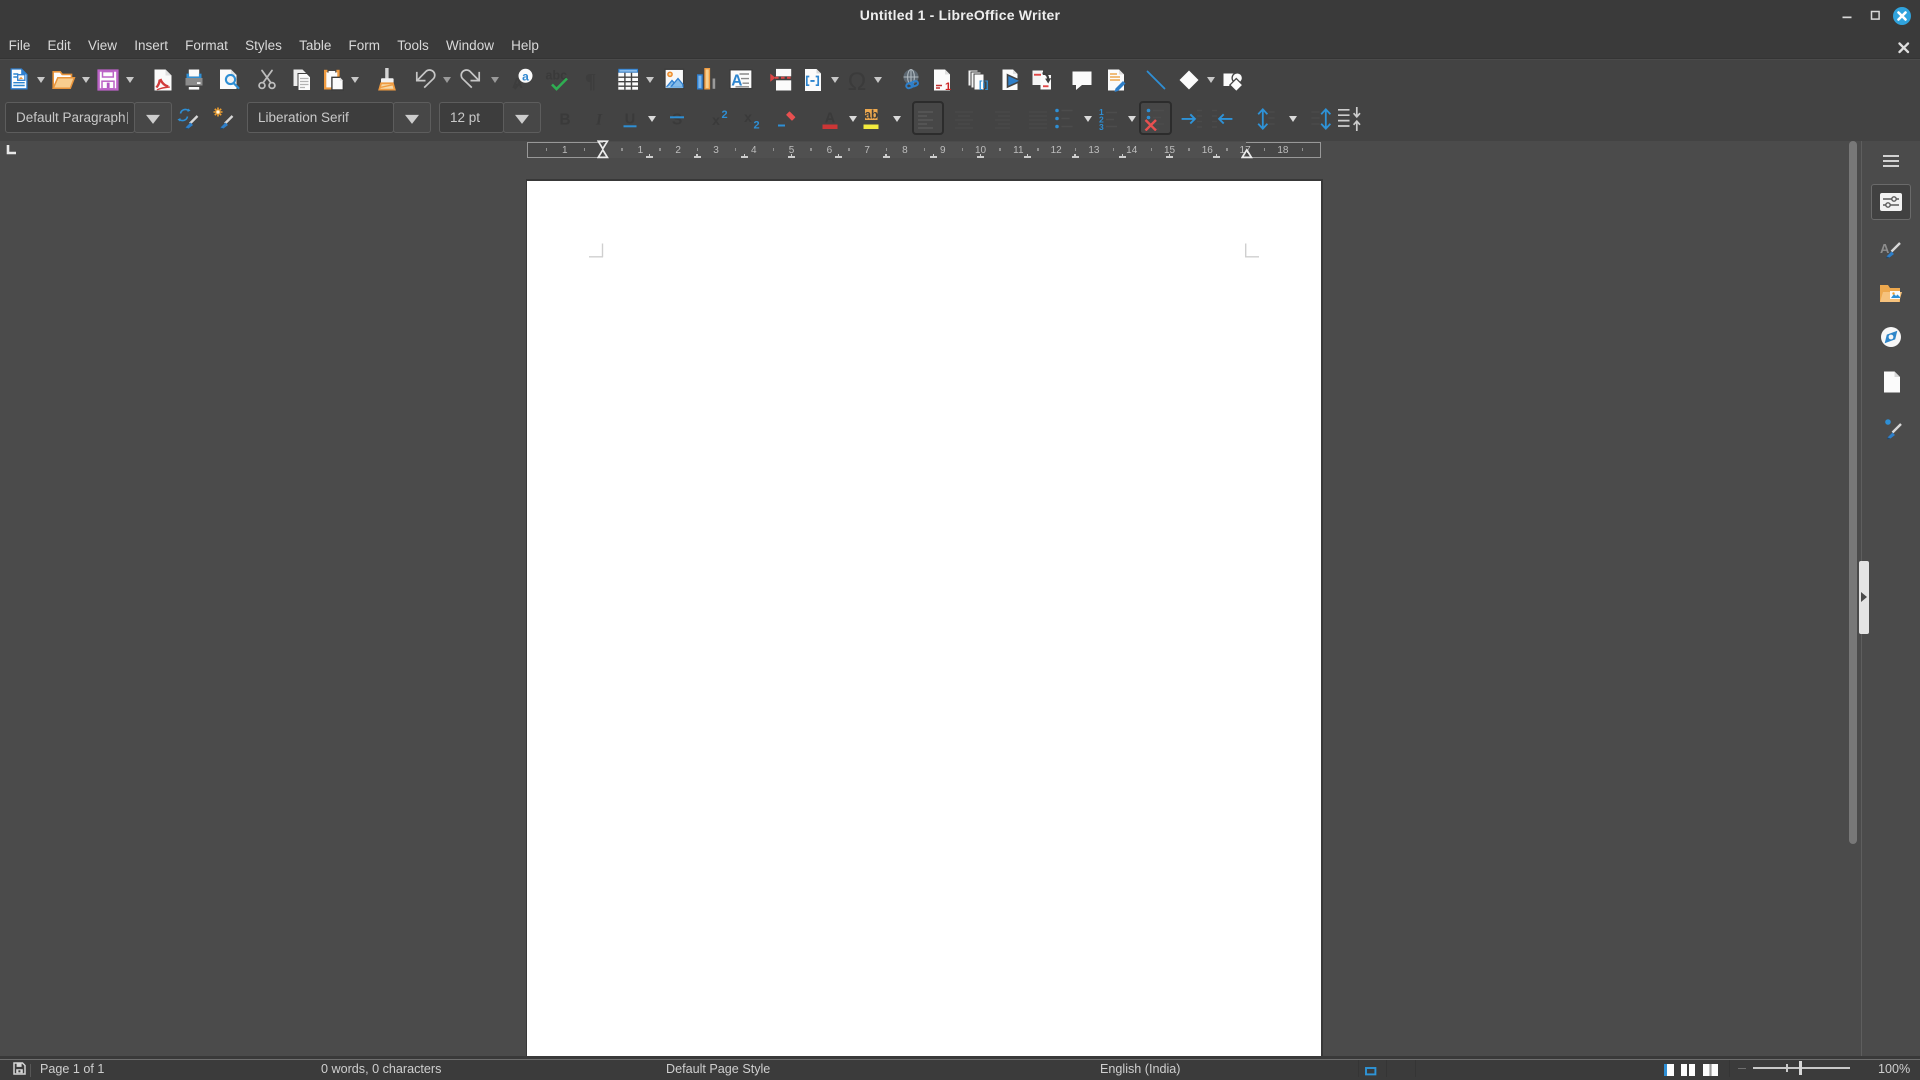 This screenshot has width=1920, height=1080. Describe the element at coordinates (983, 85) in the screenshot. I see `svg-text: [i]` at that location.